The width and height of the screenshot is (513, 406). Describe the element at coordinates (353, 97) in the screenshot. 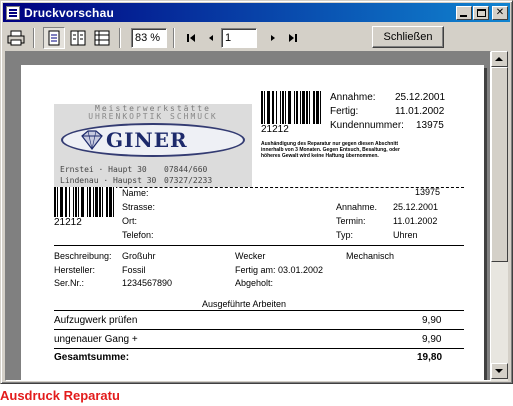

I see `top-annahme-label: Annahme:` at that location.